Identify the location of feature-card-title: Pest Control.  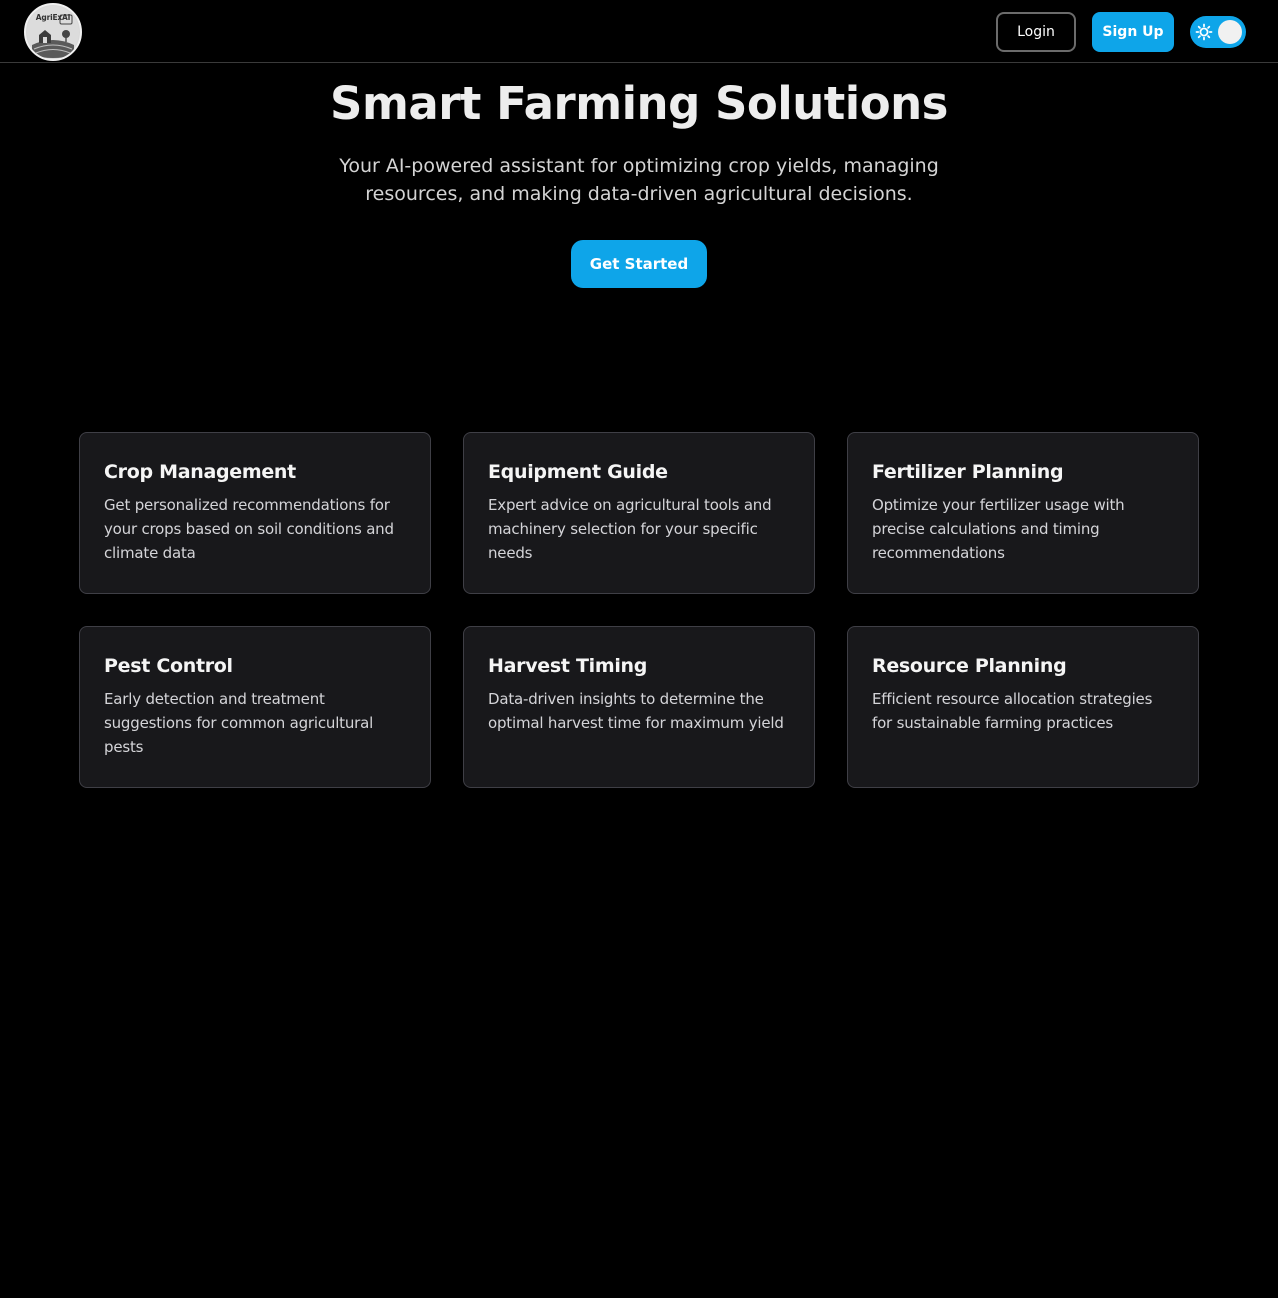
(168, 666).